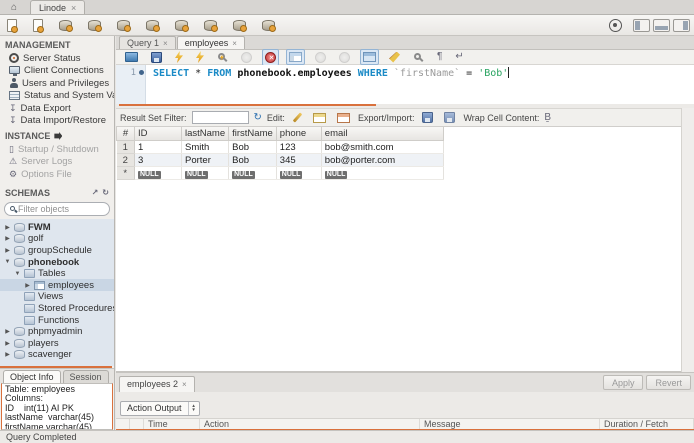  Describe the element at coordinates (295, 57) in the screenshot. I see `limit-rows-icon` at that location.